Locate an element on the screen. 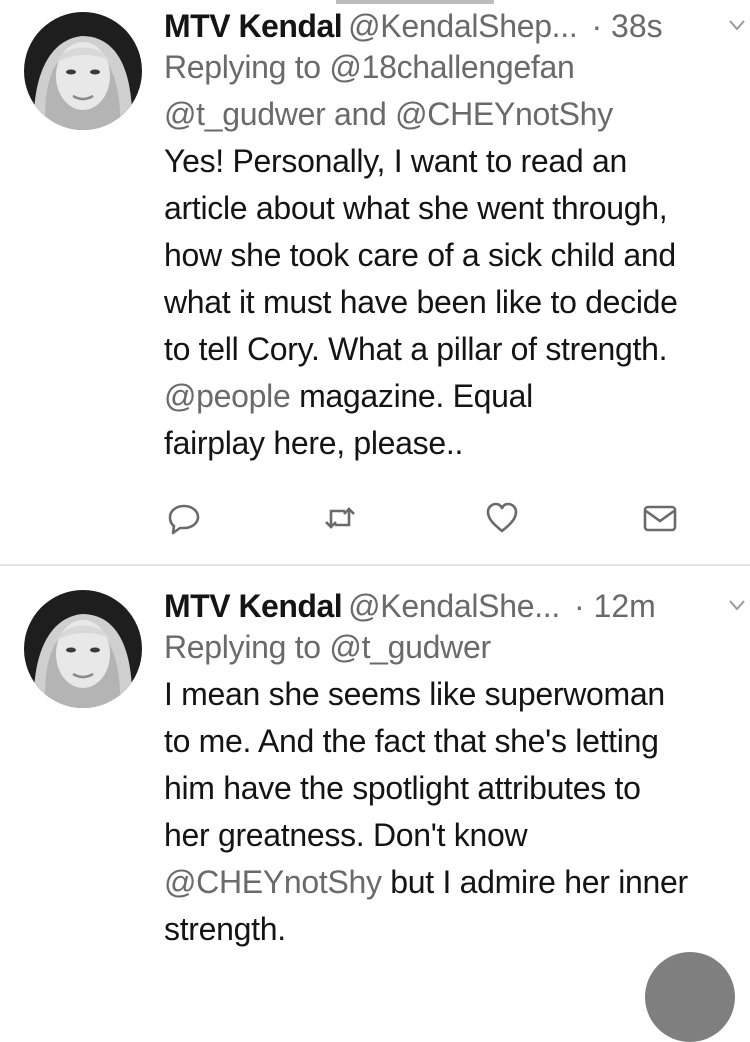 Image resolution: width=750 pixels, height=1042 pixels. tweet-text-line: her greatness. Don't know is located at coordinates (346, 835).